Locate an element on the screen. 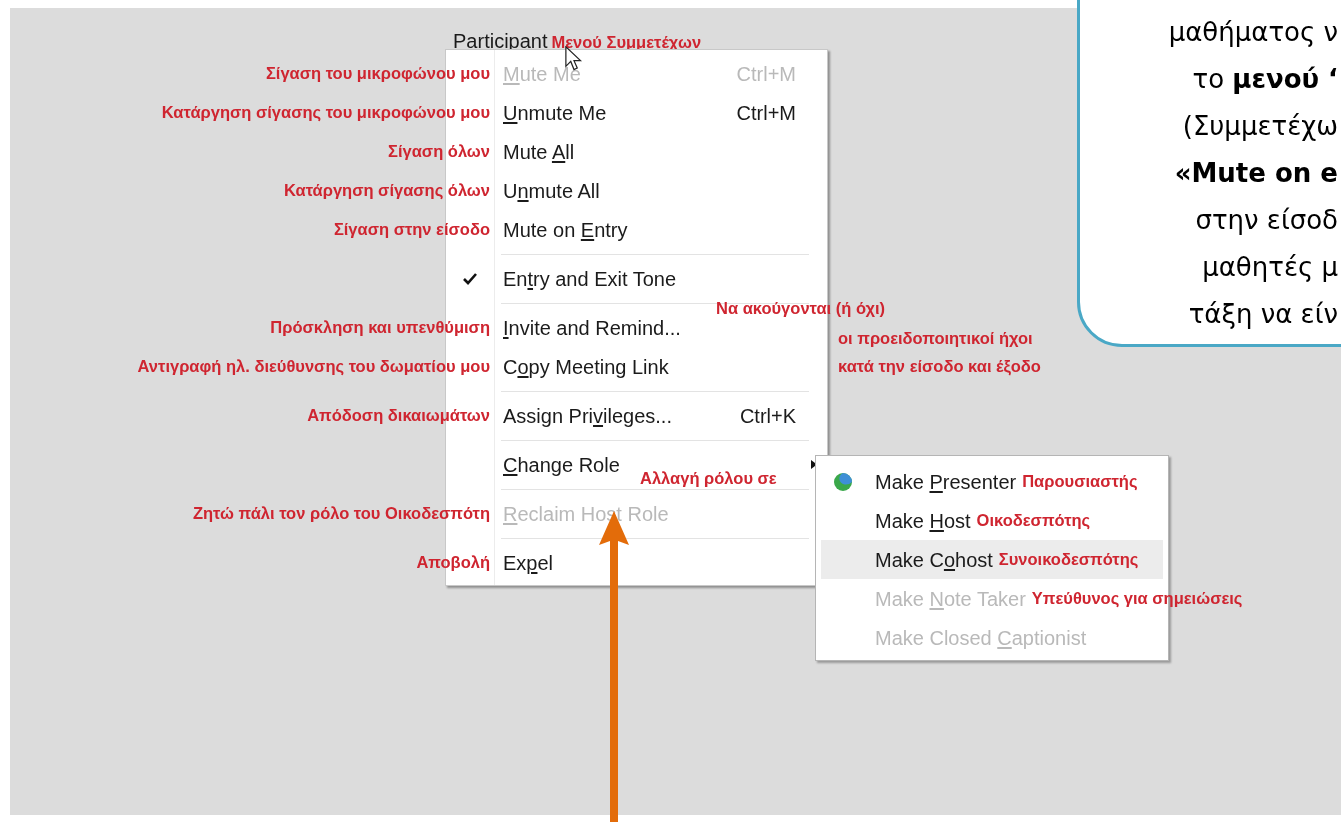 The width and height of the screenshot is (1341, 822). submenu-item: Make Cohost Συνοικοδεσπότης is located at coordinates (992, 559).